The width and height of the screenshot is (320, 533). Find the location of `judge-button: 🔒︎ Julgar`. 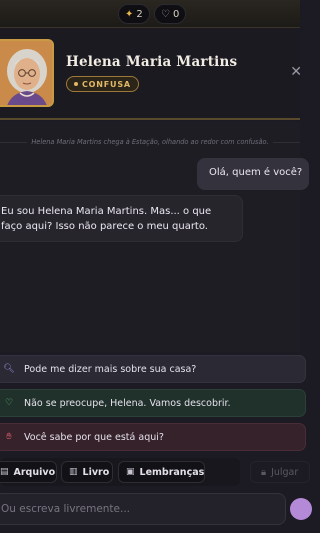

judge-button: 🔒︎ Julgar is located at coordinates (280, 472).